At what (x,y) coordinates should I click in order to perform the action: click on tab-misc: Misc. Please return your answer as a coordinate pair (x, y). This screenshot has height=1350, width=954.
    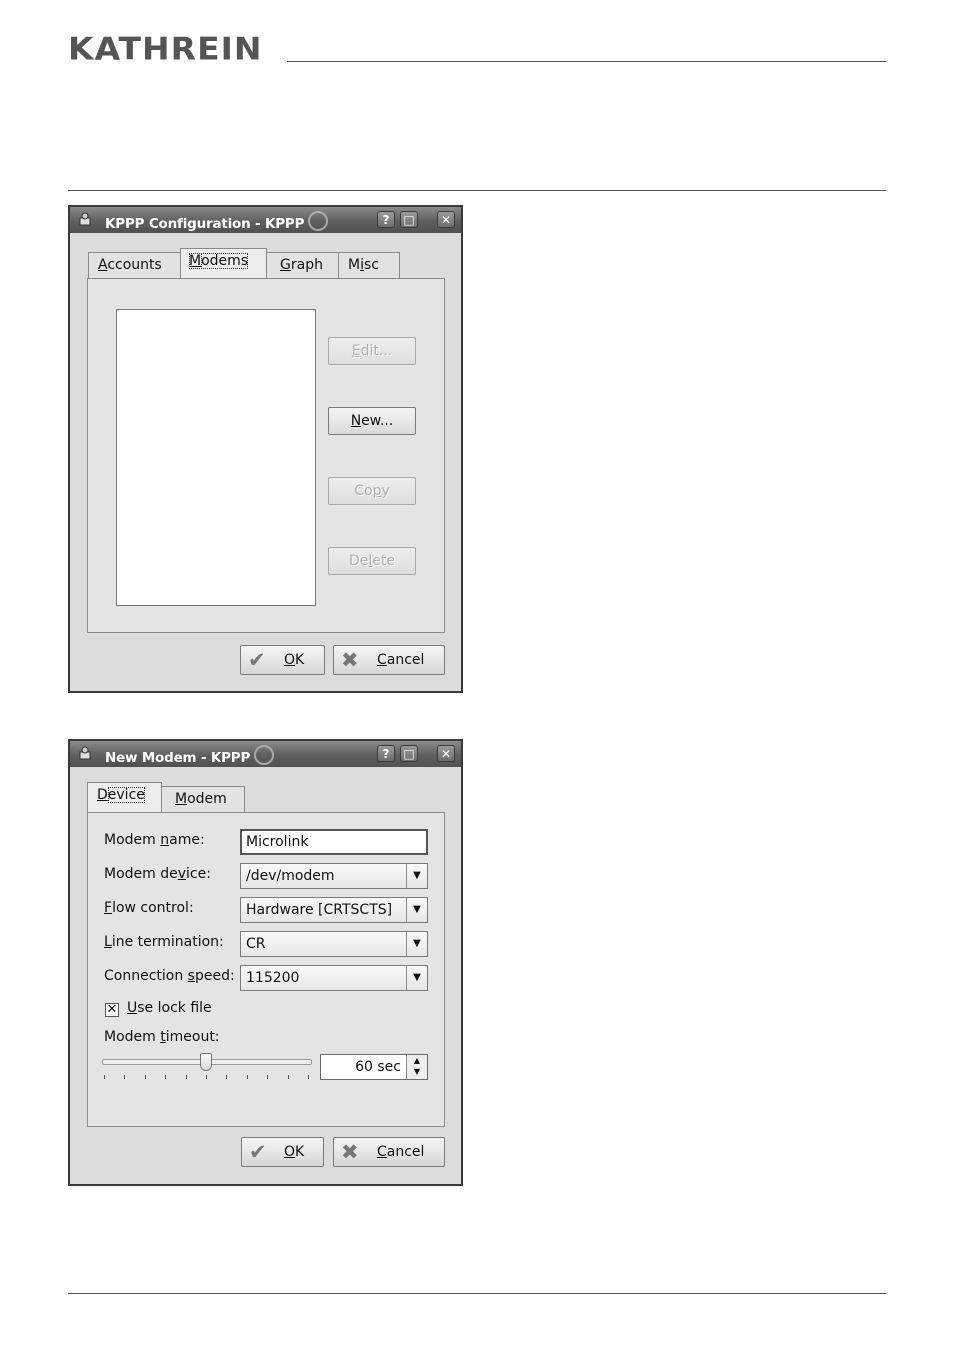
    Looking at the image, I should click on (369, 266).